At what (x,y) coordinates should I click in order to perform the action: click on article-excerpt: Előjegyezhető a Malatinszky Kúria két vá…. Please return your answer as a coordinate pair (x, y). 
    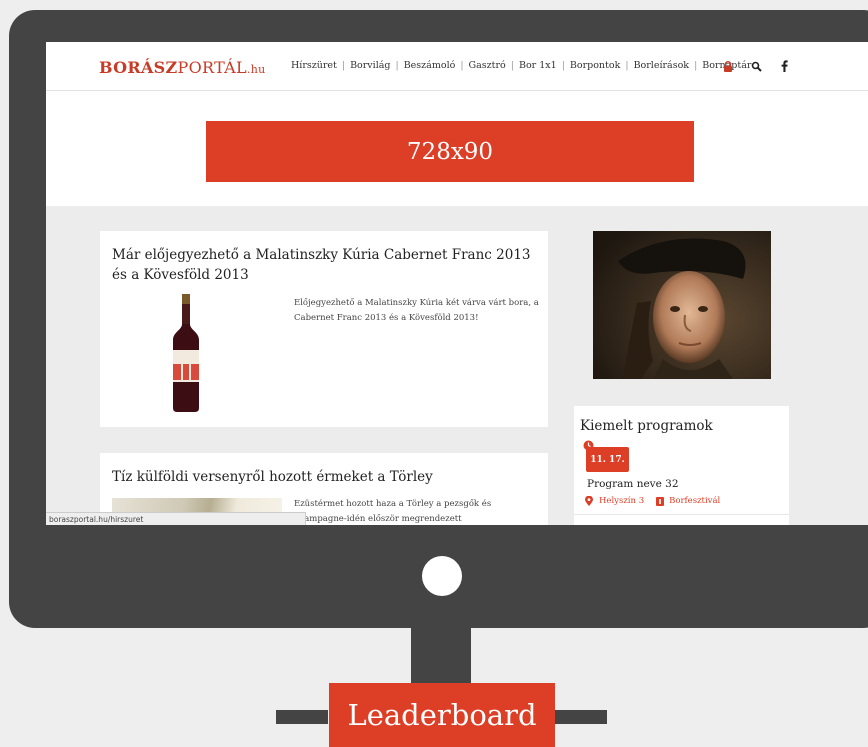
    Looking at the image, I should click on (416, 310).